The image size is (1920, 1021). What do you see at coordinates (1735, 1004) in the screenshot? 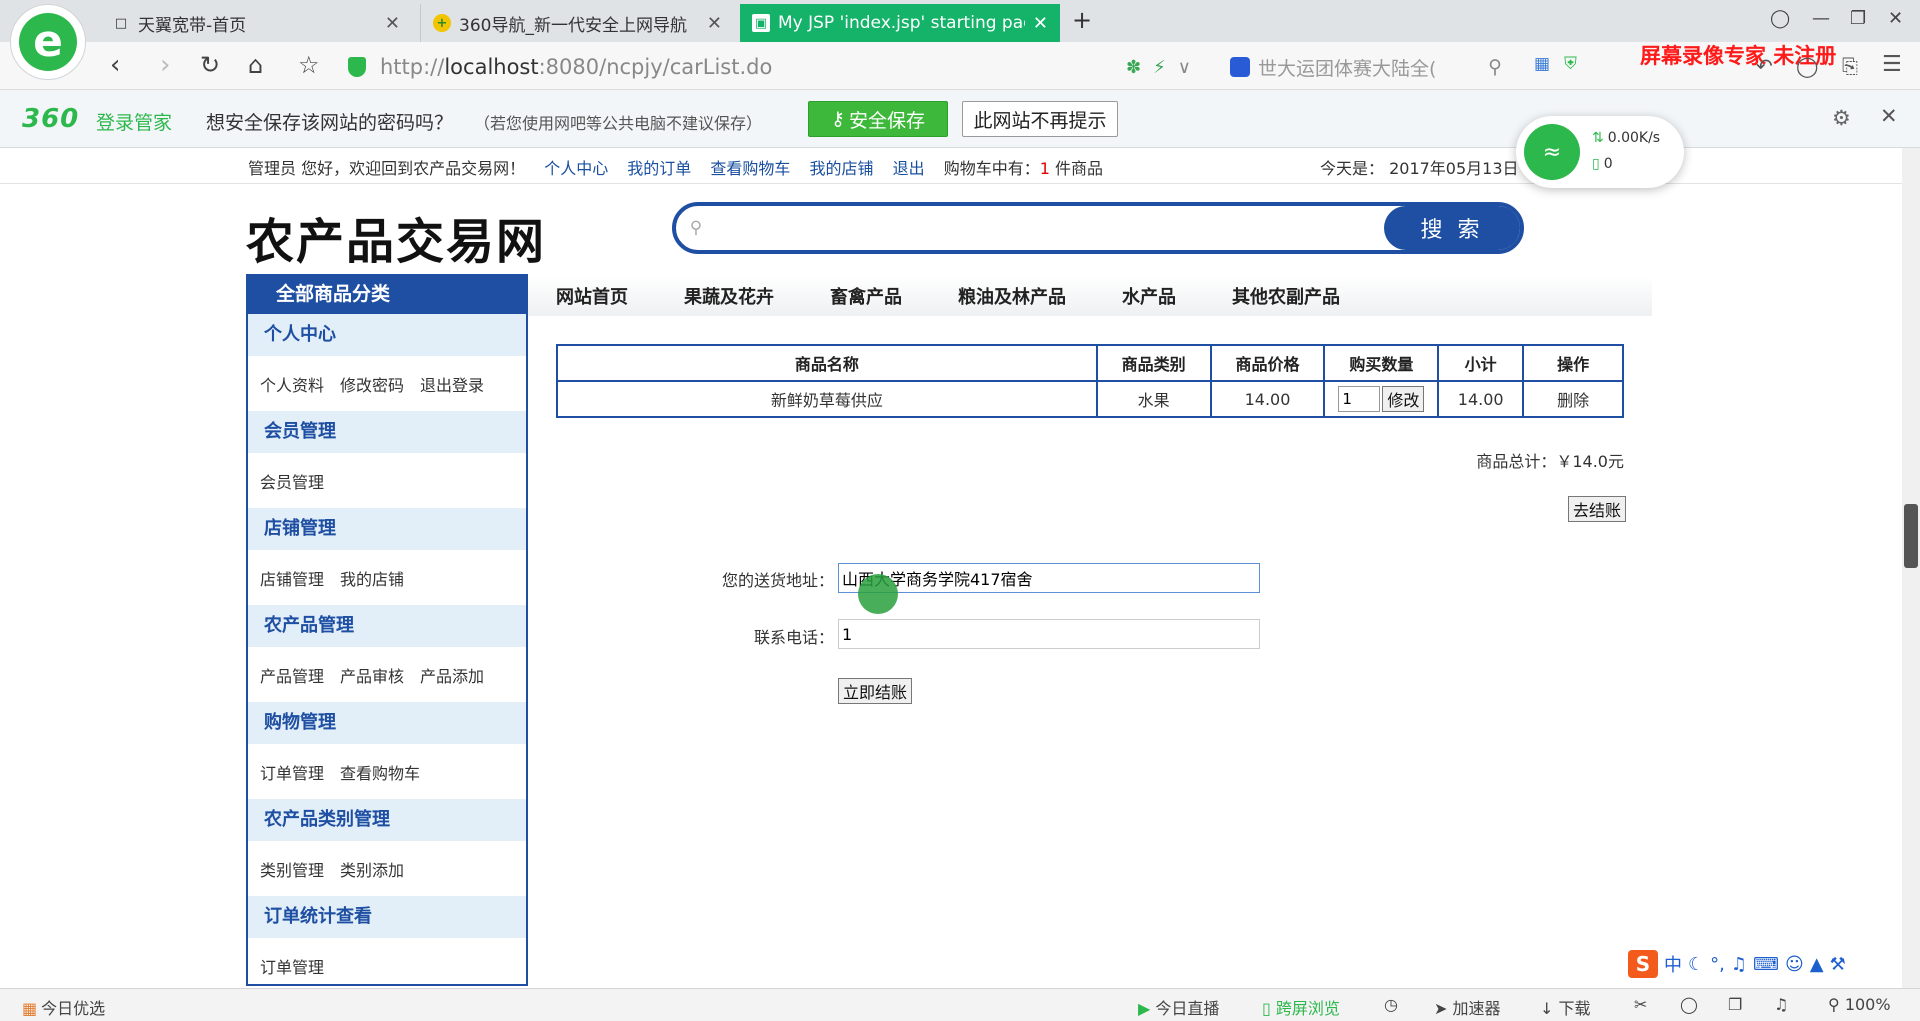
I see `window-mode-icon: ❐` at bounding box center [1735, 1004].